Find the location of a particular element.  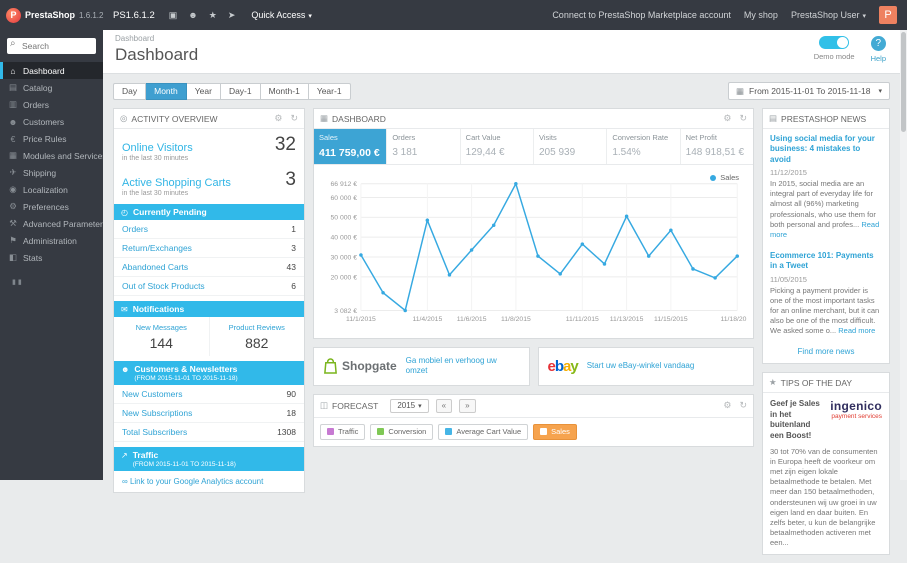

shopgate-link: Ga mobiel en verhoog uw omzet is located at coordinates (463, 366).